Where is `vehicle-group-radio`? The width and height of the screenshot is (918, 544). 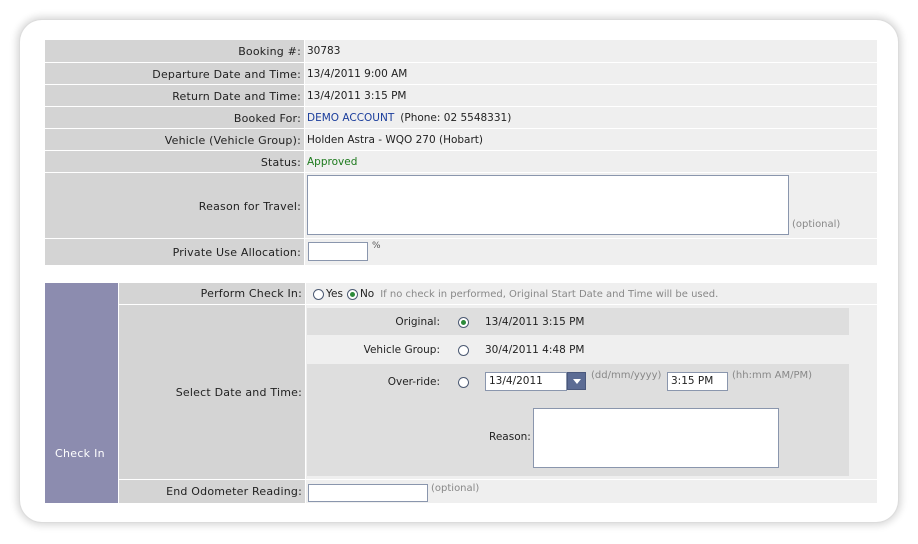 vehicle-group-radio is located at coordinates (463, 350).